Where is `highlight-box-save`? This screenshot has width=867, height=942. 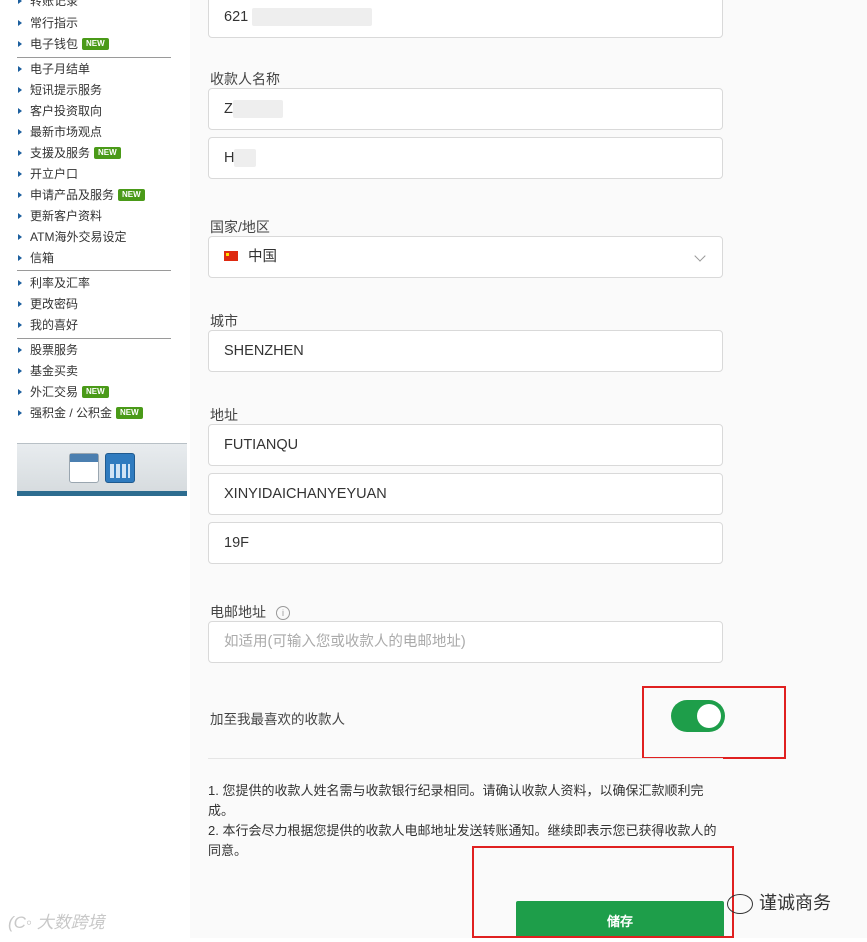
highlight-box-save is located at coordinates (603, 892).